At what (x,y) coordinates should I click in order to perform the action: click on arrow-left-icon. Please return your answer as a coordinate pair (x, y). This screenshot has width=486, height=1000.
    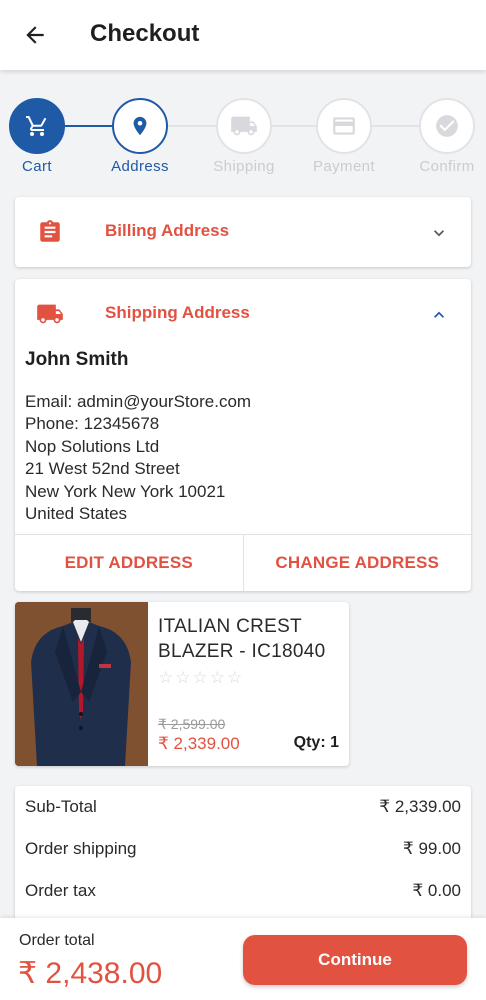
    Looking at the image, I should click on (35, 35).